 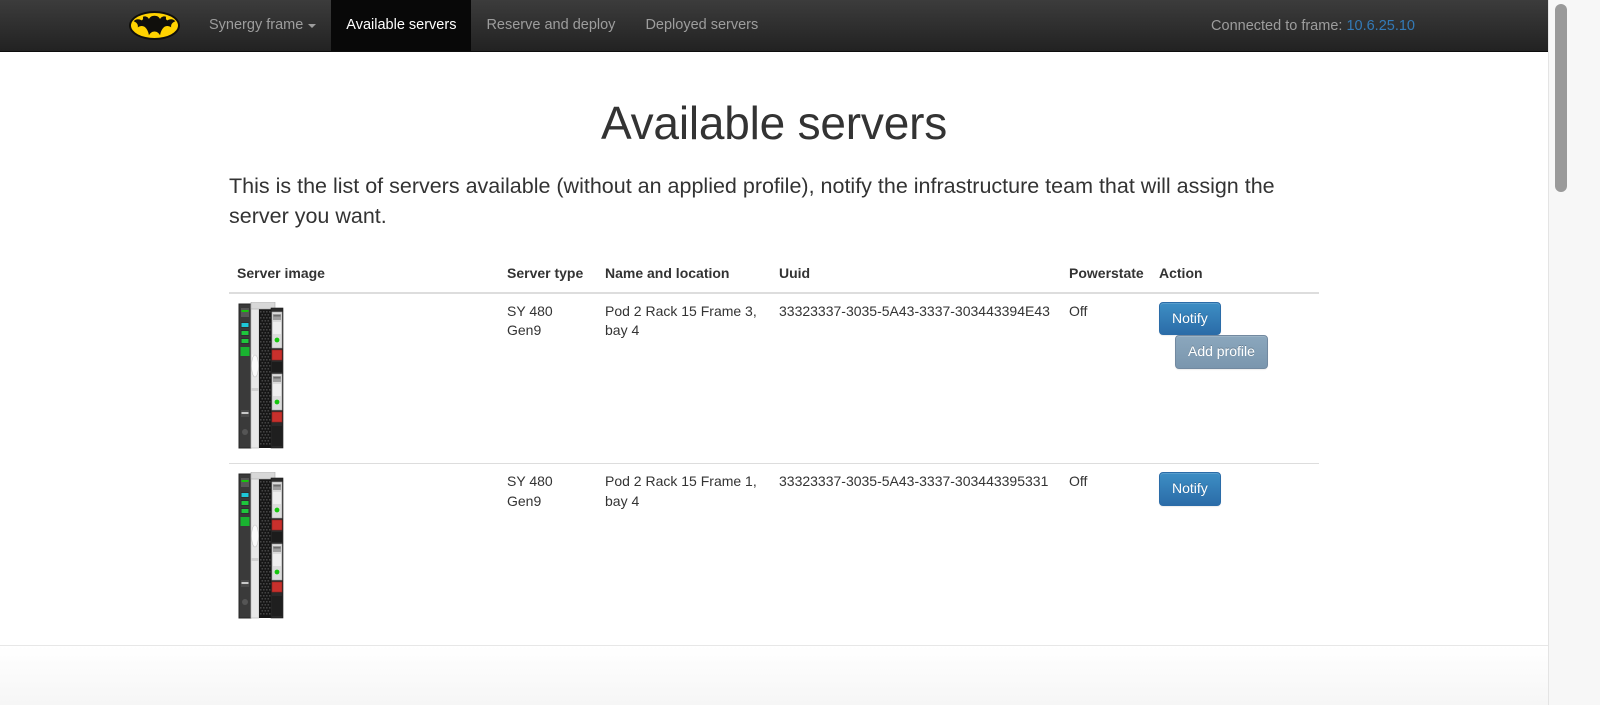 I want to click on nav-item-label: Deployed servers, so click(x=702, y=25).